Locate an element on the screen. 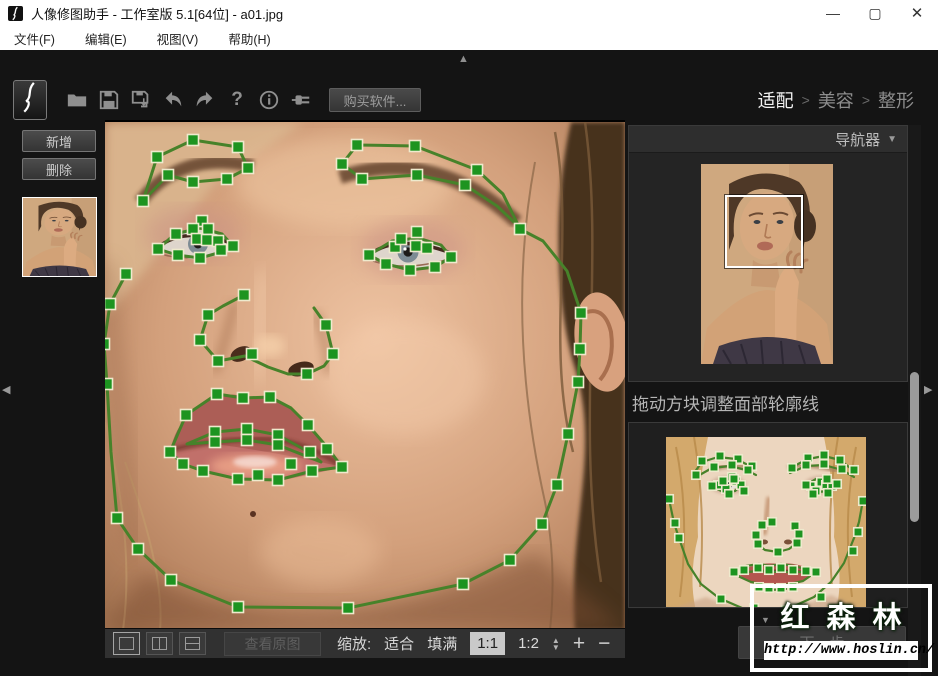 The height and width of the screenshot is (676, 938). close-button: ✕ is located at coordinates (917, 13).